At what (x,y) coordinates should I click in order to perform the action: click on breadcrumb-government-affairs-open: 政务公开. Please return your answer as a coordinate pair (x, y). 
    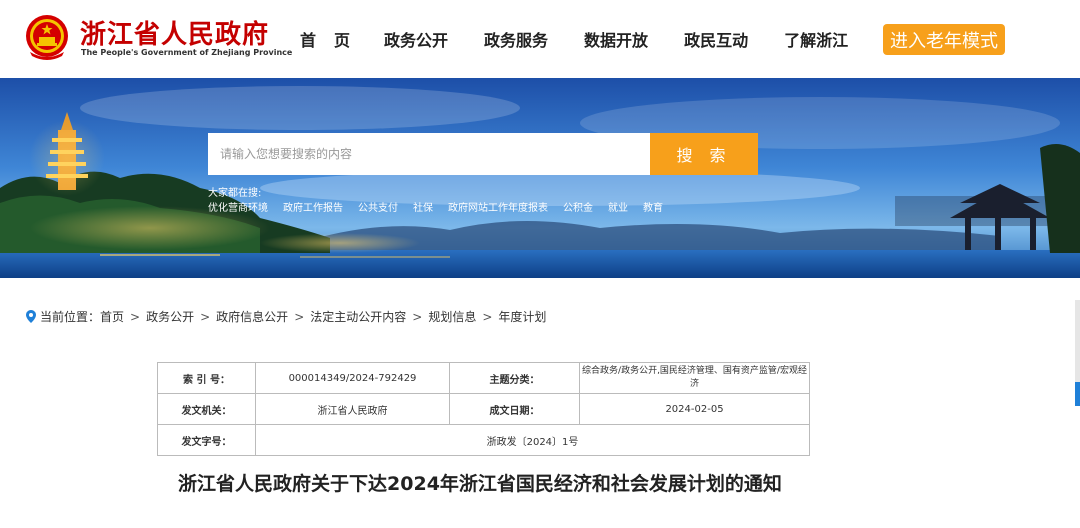
    Looking at the image, I should click on (170, 316).